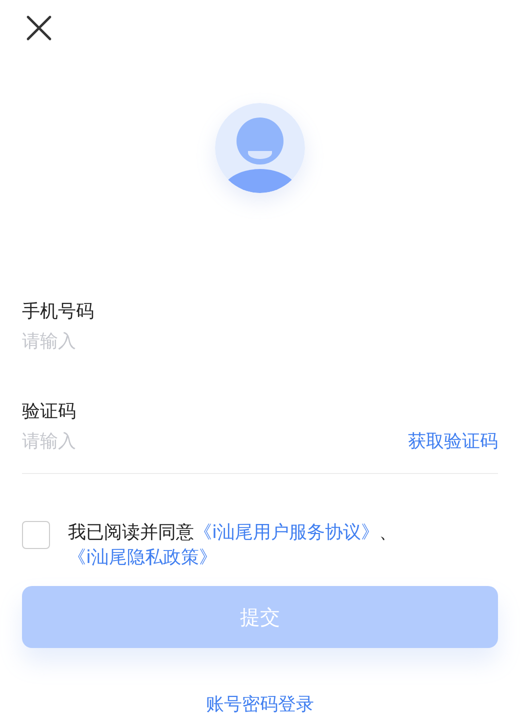  Describe the element at coordinates (260, 148) in the screenshot. I see `avatar-icon` at that location.